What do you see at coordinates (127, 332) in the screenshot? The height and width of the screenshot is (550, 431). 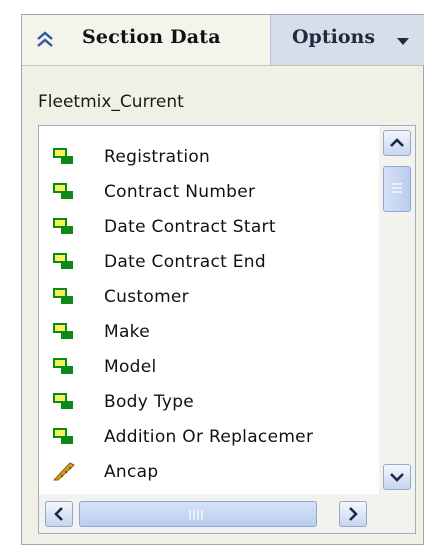 I see `field-label: Make` at bounding box center [127, 332].